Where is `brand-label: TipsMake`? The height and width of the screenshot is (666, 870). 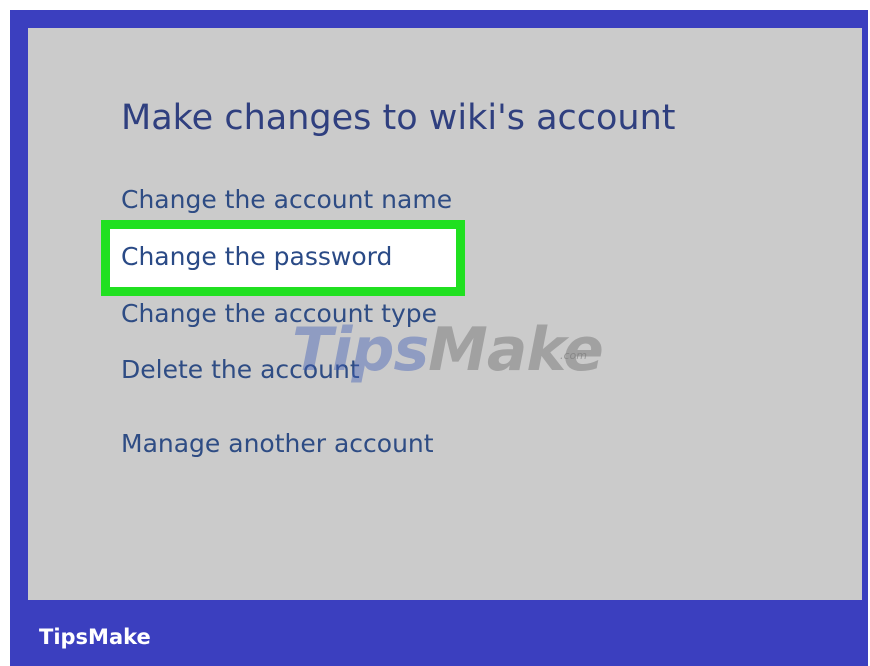
brand-label: TipsMake is located at coordinates (95, 637).